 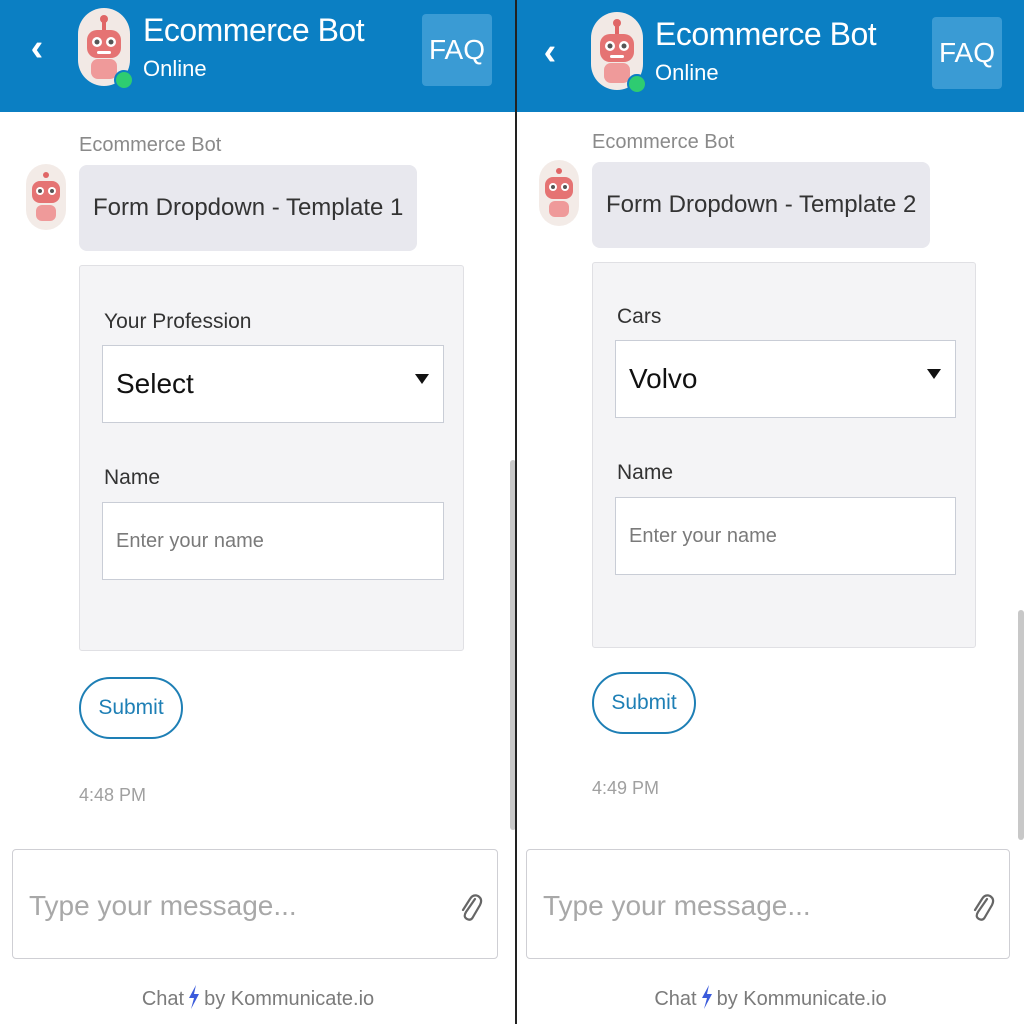 I want to click on form-card: Your Profession Select Name, so click(x=271, y=458).